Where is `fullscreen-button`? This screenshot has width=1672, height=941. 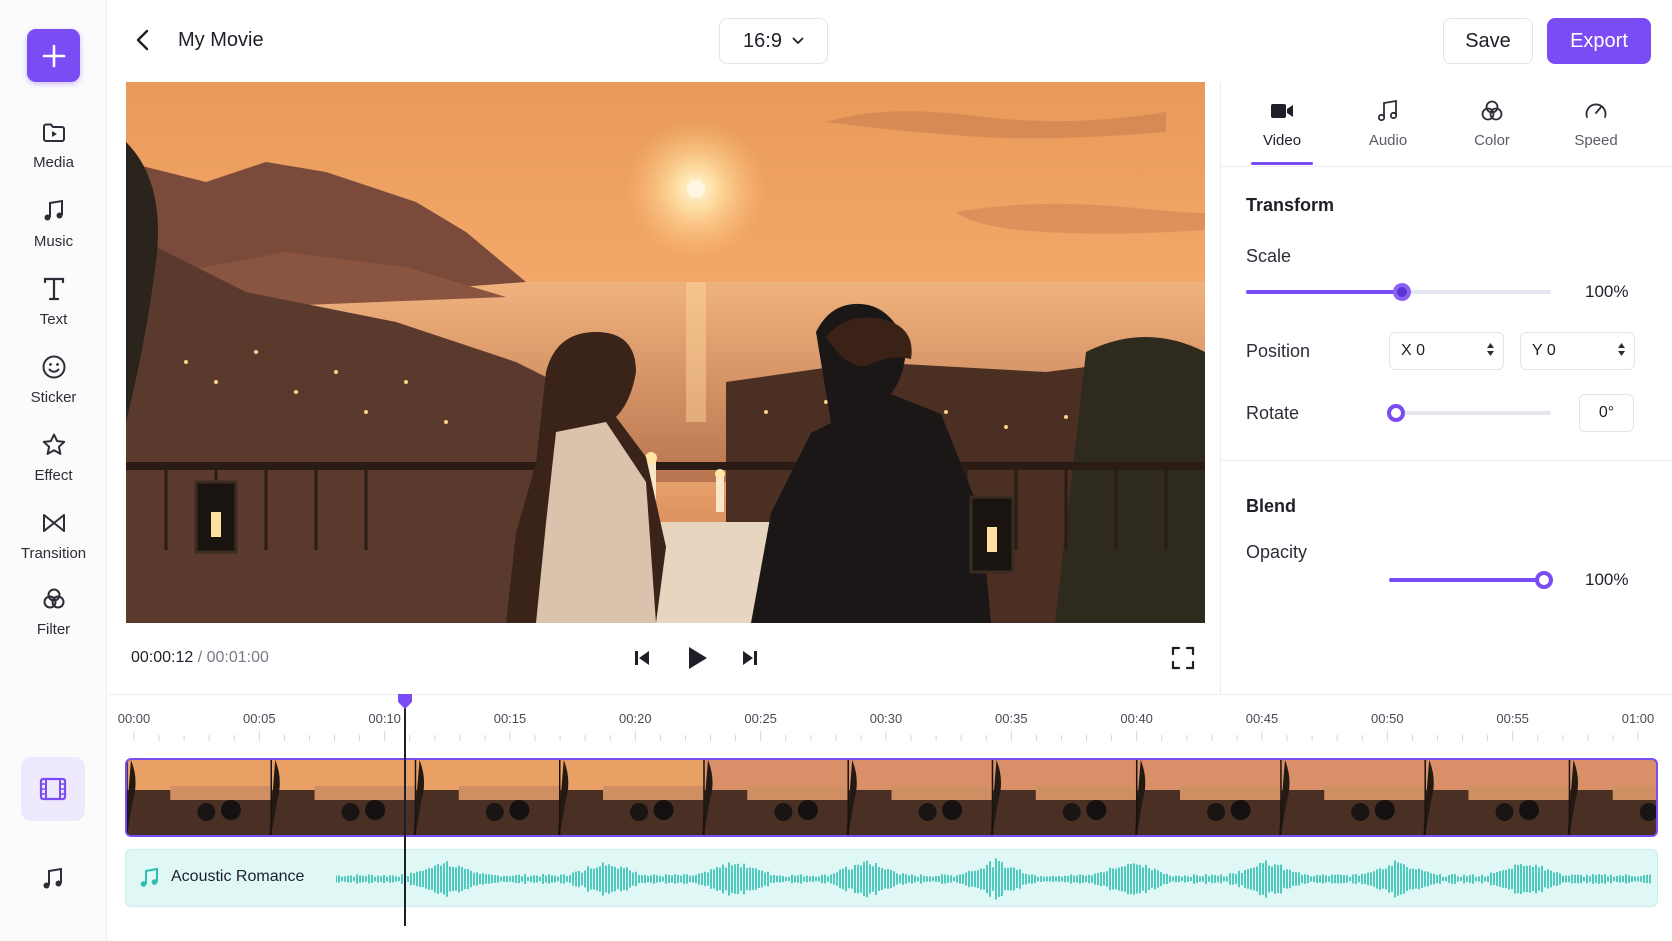 fullscreen-button is located at coordinates (1183, 658).